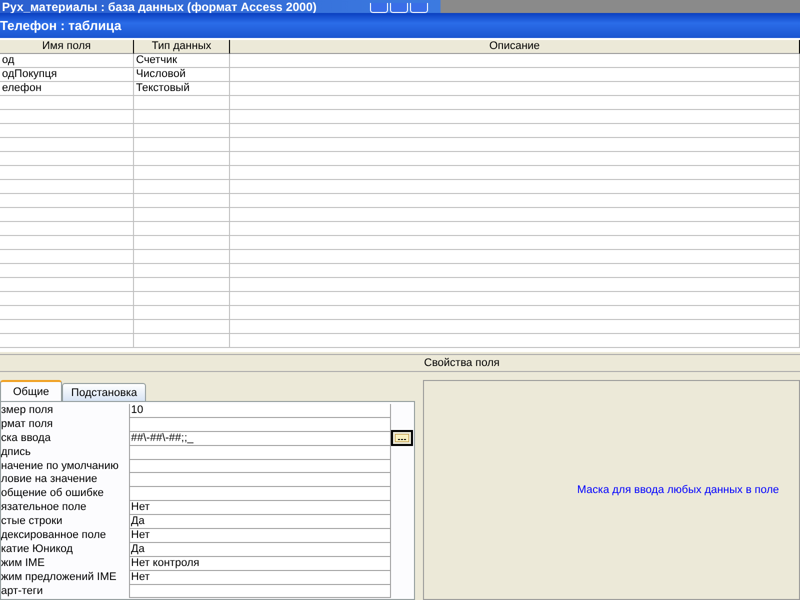 The image size is (800, 600). What do you see at coordinates (27, 425) in the screenshot?
I see `property-label: рмат поля` at bounding box center [27, 425].